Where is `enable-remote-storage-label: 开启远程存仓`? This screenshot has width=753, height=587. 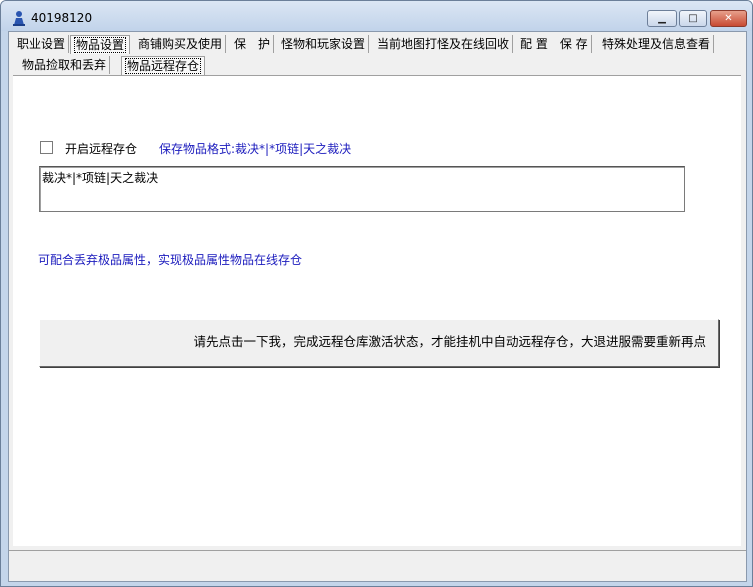 enable-remote-storage-label: 开启远程存仓 is located at coordinates (101, 148).